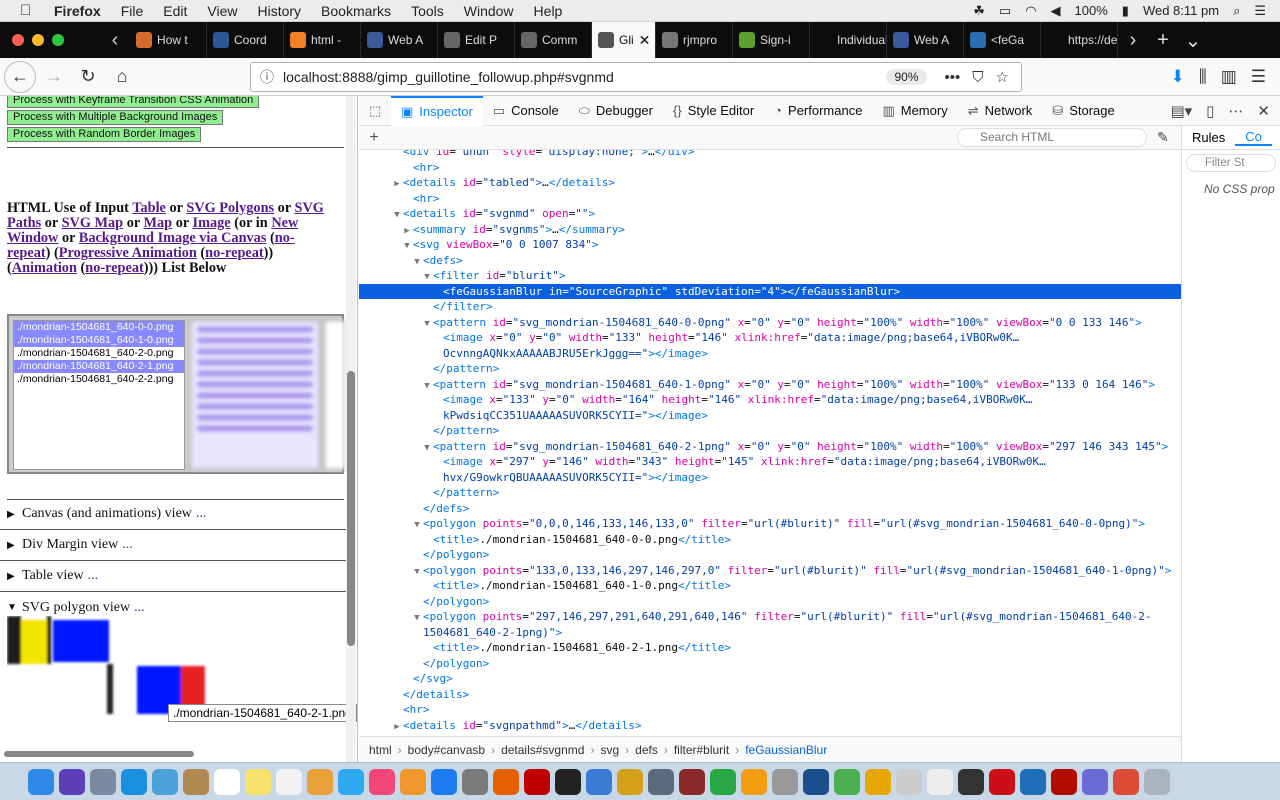 The height and width of the screenshot is (800, 1280). Describe the element at coordinates (1079, 40) in the screenshot. I see `browser-tab: https://dev` at that location.